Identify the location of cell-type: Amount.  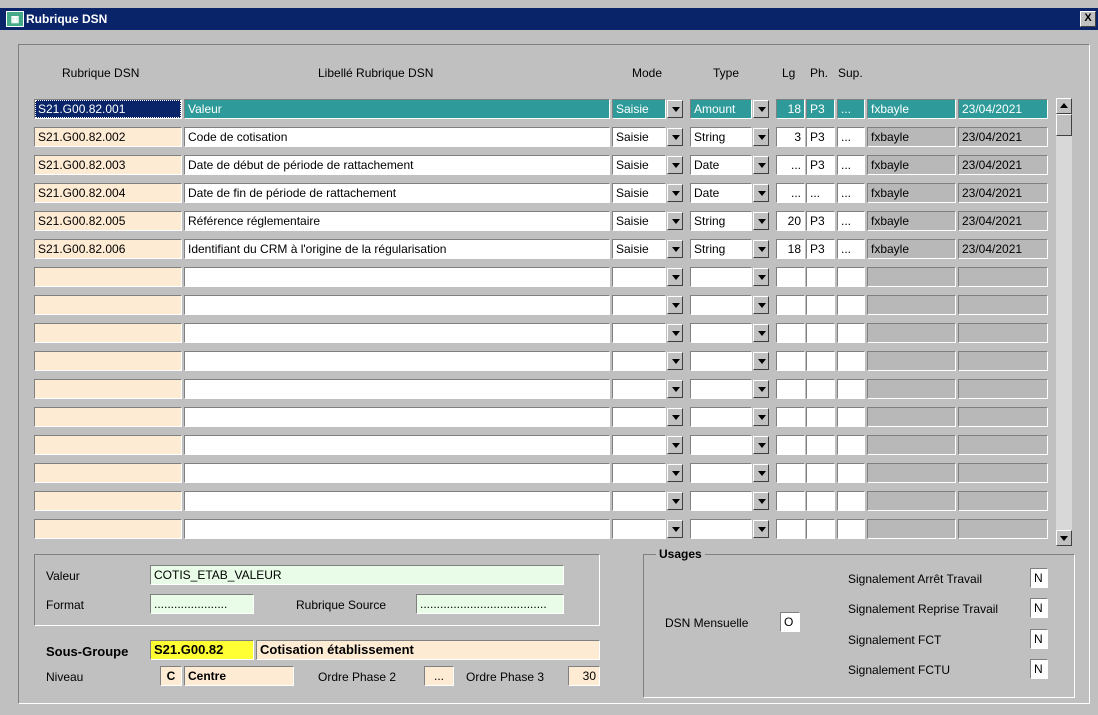
(721, 109).